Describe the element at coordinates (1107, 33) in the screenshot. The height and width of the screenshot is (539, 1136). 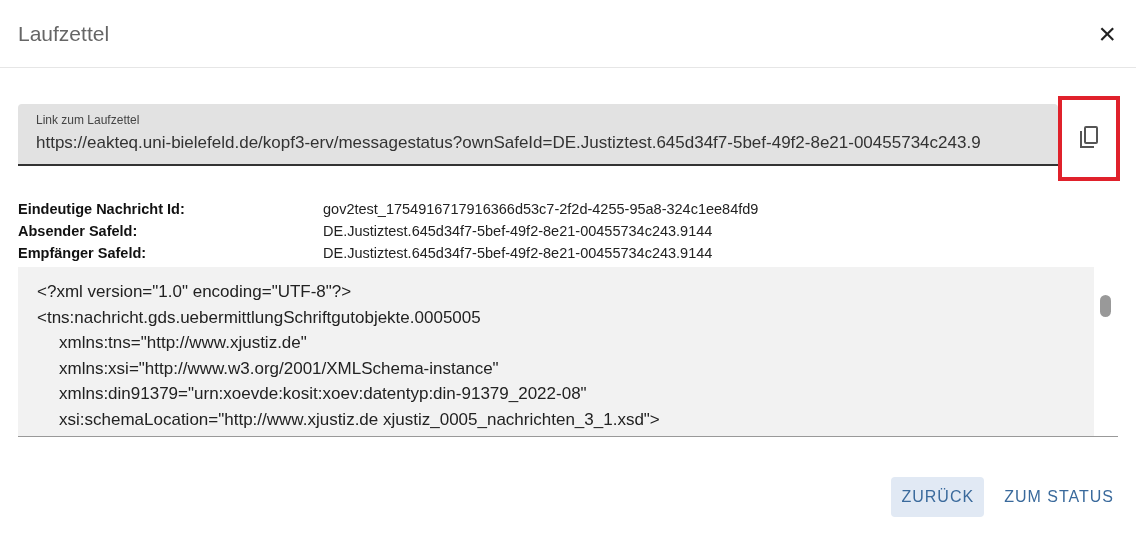
I see `close-button: ×` at that location.